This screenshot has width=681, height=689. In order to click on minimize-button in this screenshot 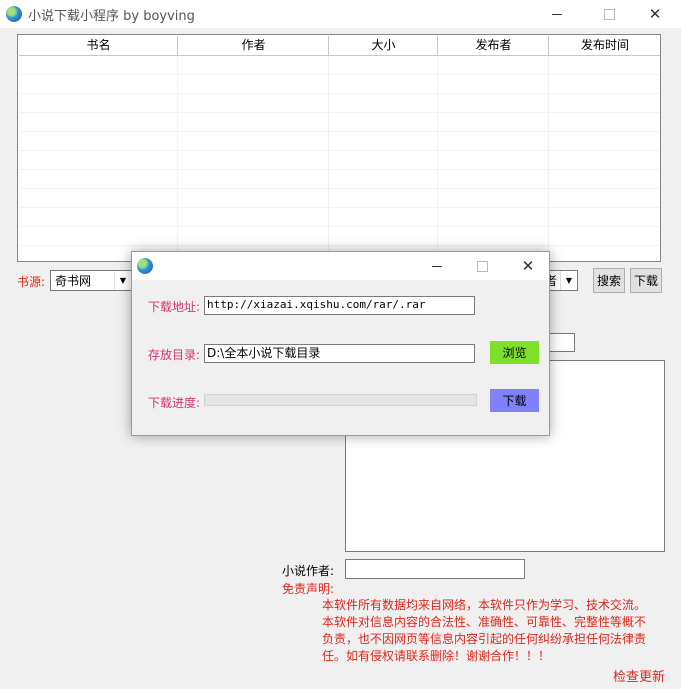, I will do `click(557, 14)`.